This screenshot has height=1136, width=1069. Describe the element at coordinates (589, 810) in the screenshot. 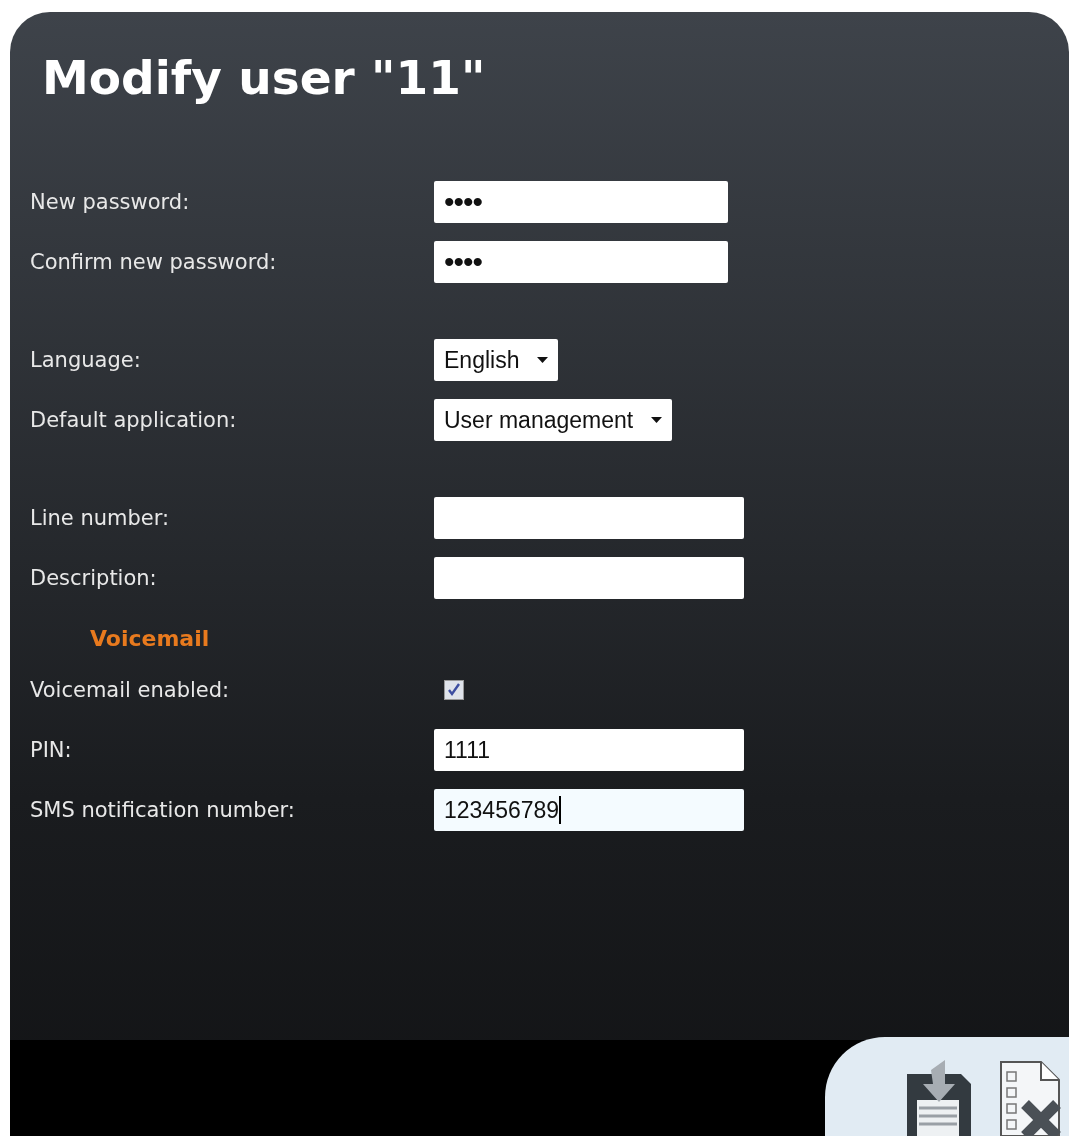

I see `input-field: 123456789` at that location.